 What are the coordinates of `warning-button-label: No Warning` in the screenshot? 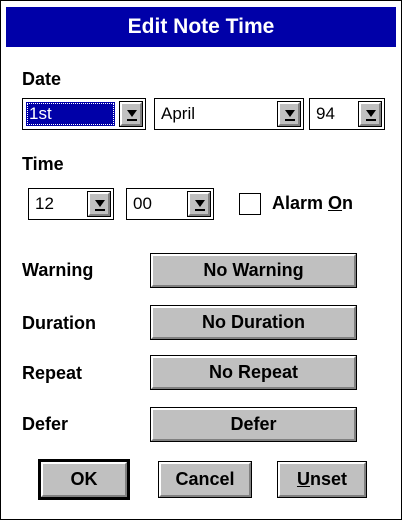 It's located at (253, 270).